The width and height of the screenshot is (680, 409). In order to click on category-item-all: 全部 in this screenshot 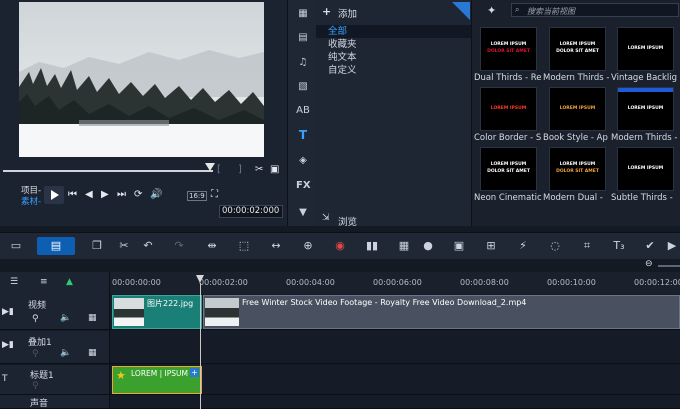, I will do `click(393, 31)`.